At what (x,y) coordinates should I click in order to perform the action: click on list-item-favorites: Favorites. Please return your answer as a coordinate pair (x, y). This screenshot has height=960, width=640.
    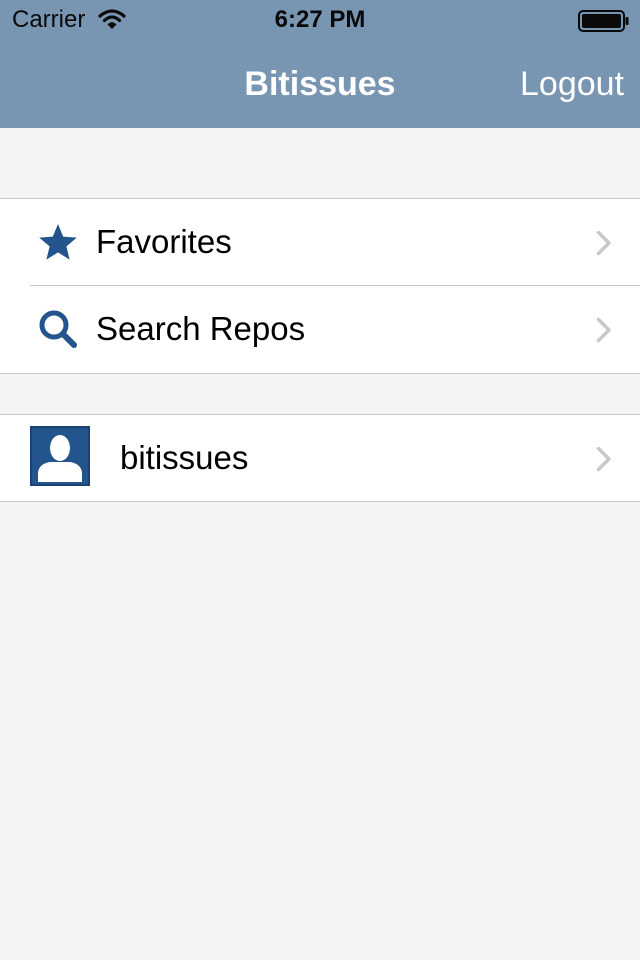
    Looking at the image, I should click on (320, 242).